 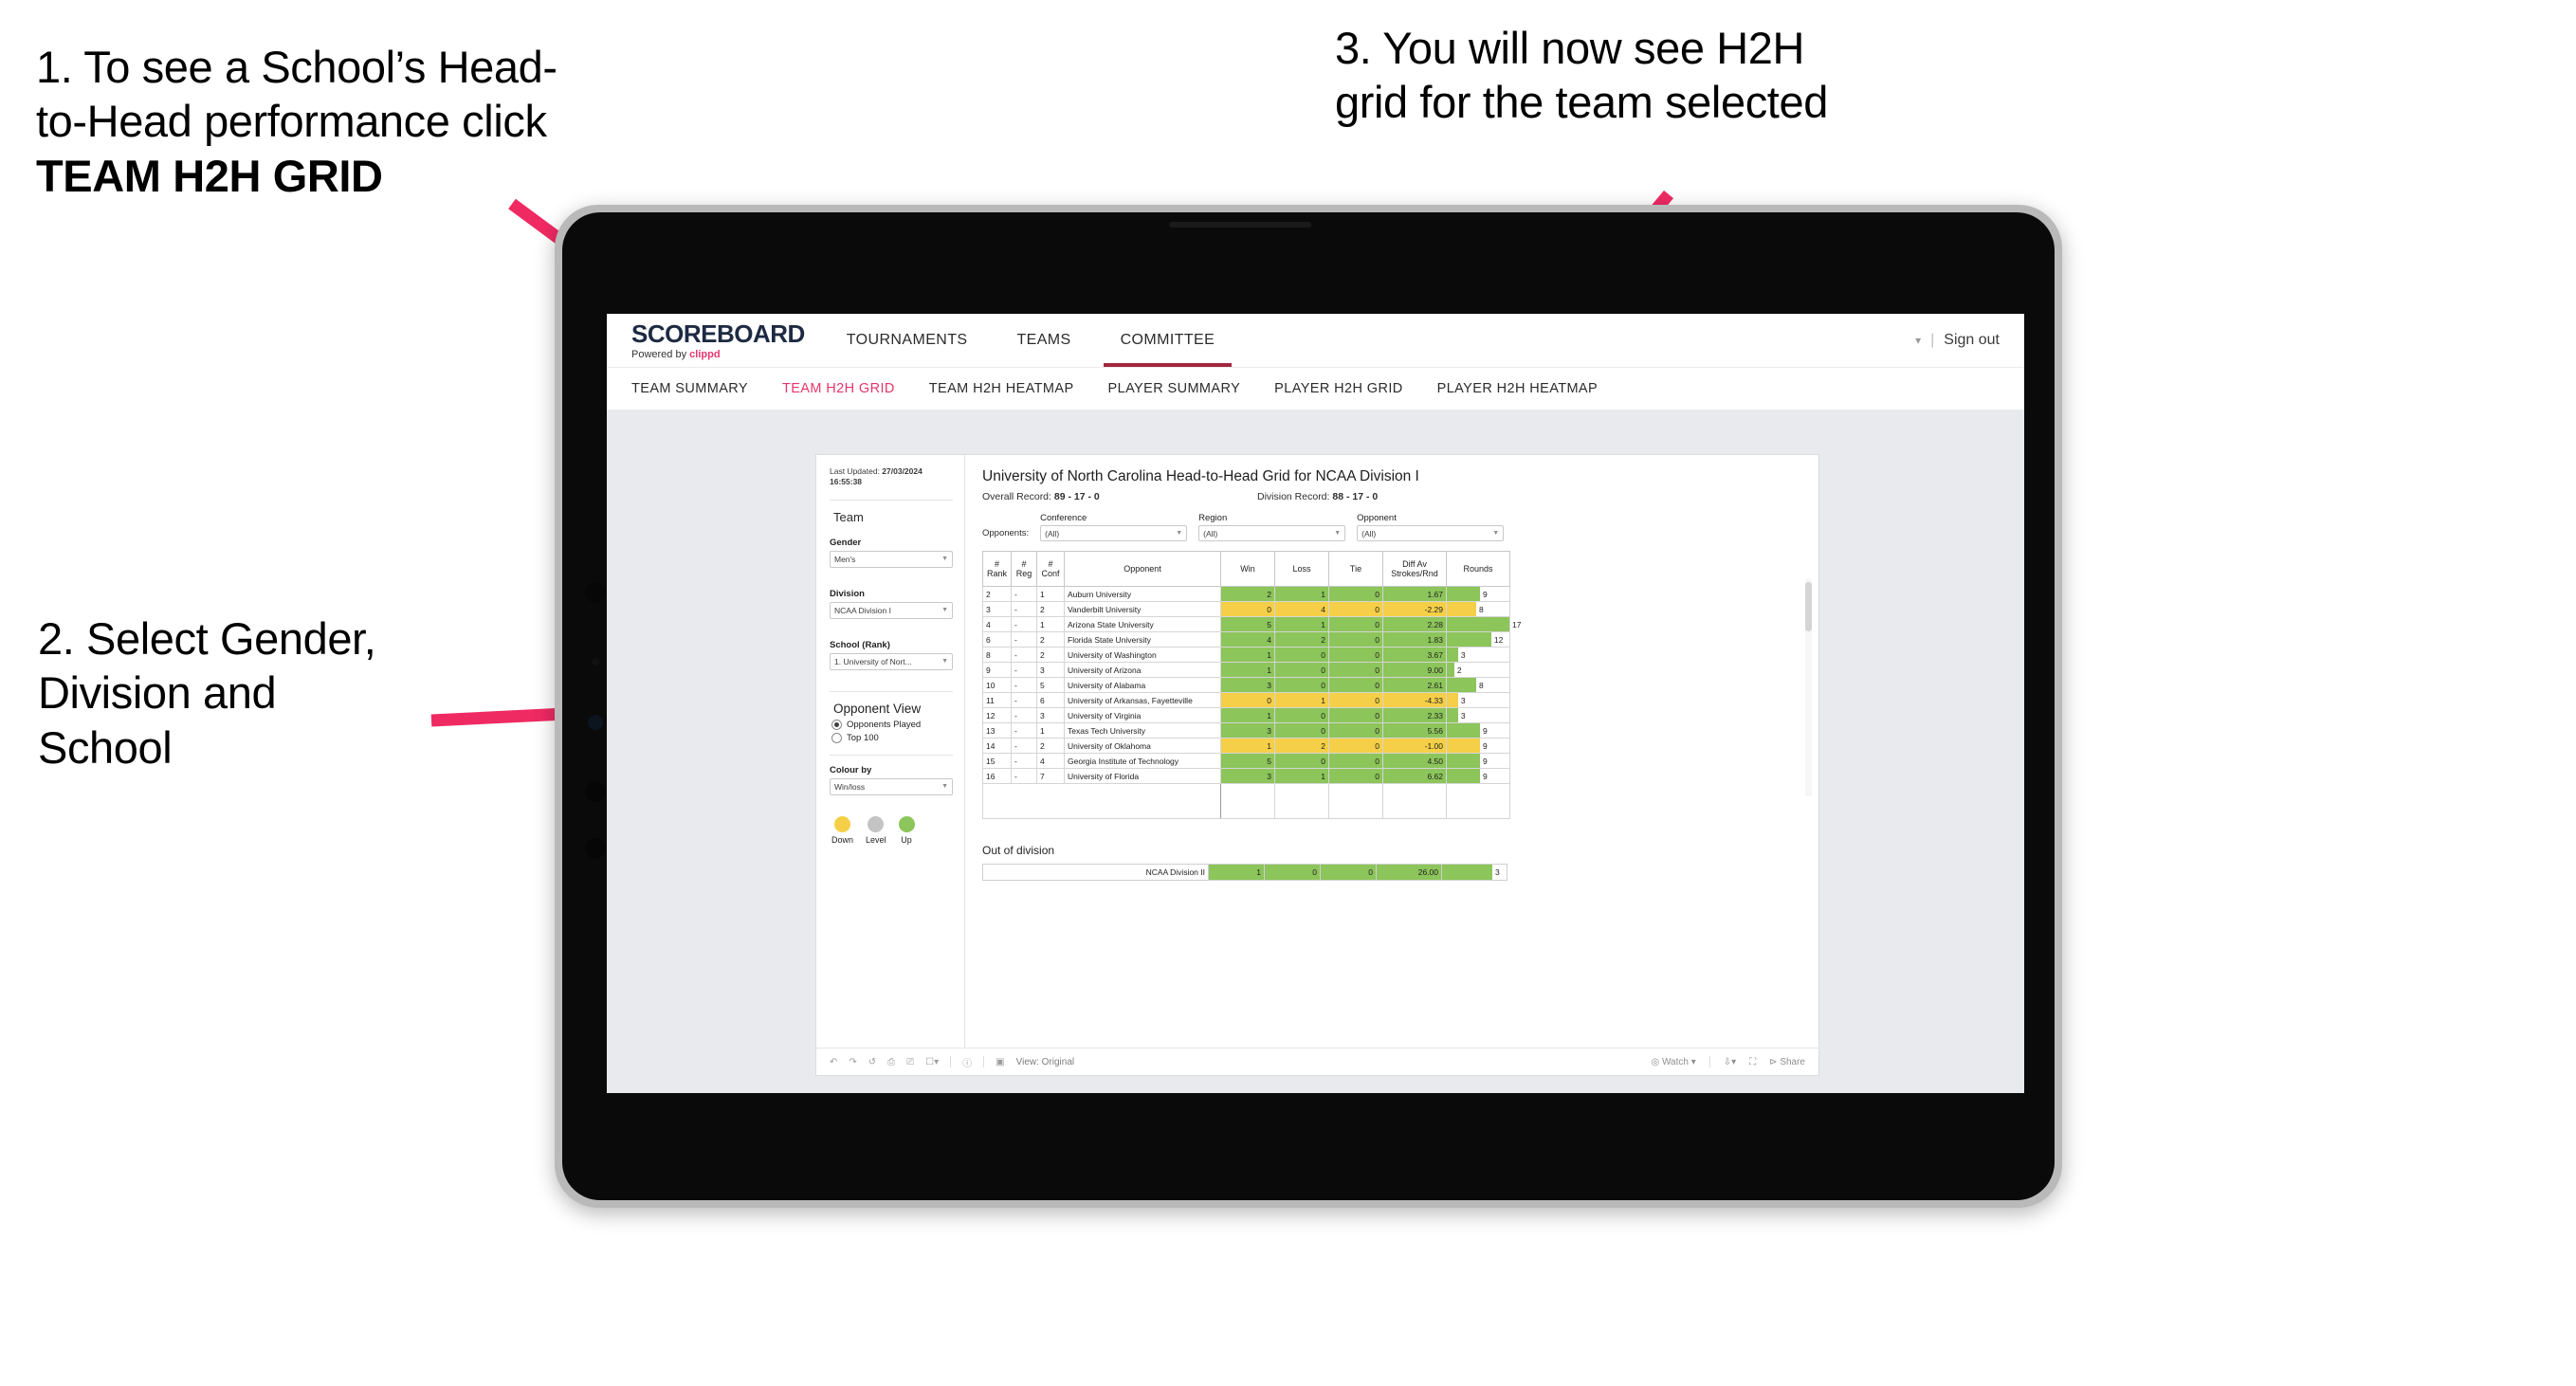 I want to click on cell-rank: 11, so click(x=997, y=700).